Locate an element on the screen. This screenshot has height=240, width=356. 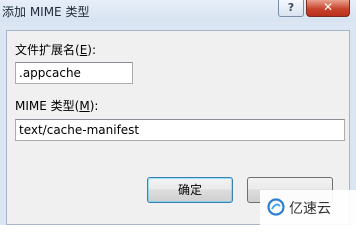
mime-type-input: text/cache-manifest is located at coordinates (180, 130).